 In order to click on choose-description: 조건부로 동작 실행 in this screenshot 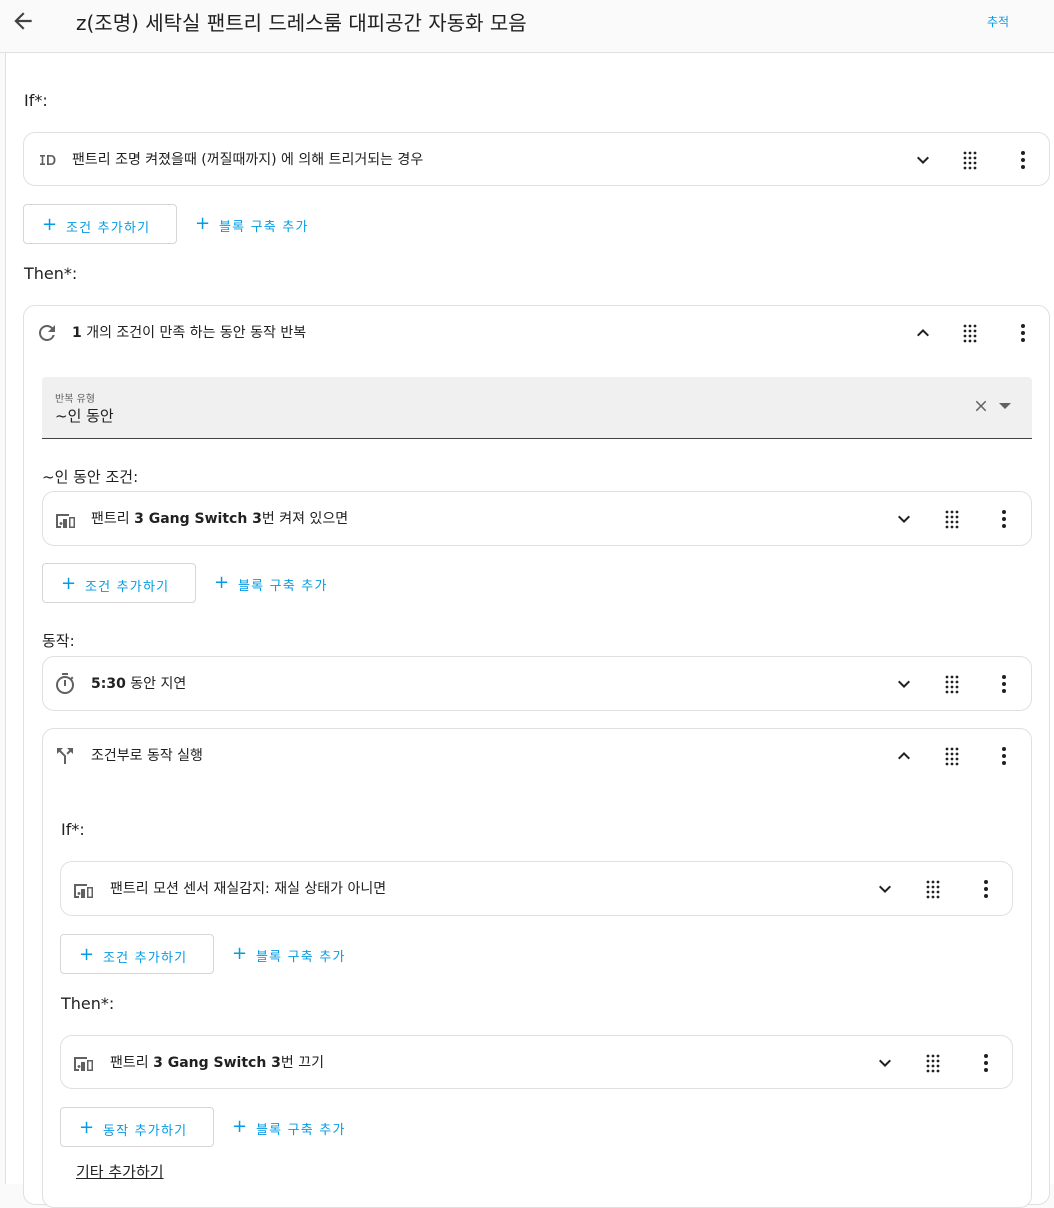, I will do `click(147, 756)`.